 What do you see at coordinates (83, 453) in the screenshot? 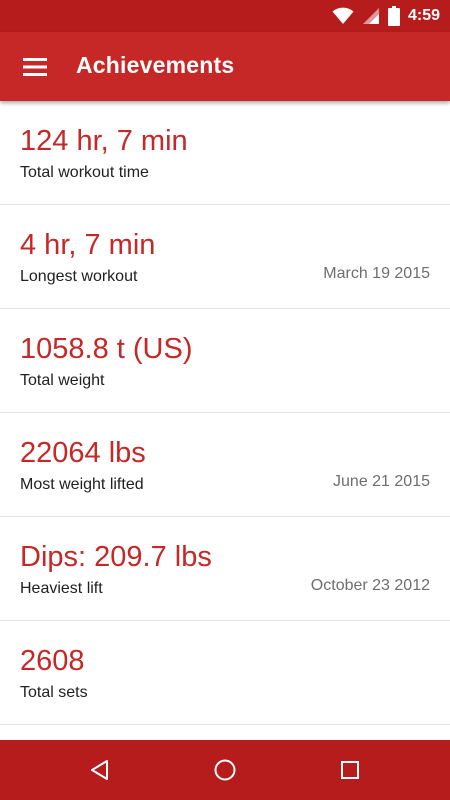
I see `achievement-value: 22064 lbs` at bounding box center [83, 453].